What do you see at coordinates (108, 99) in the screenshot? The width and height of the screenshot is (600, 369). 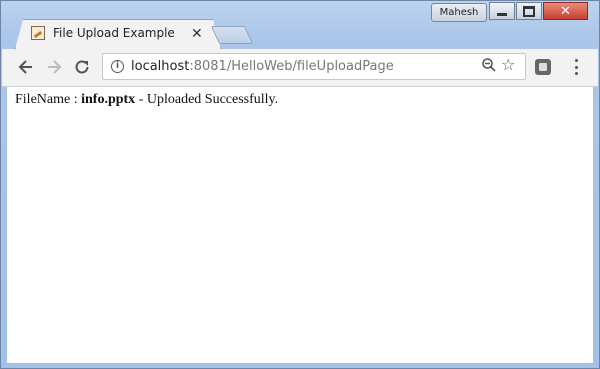 I see `uploaded-file-name: info.pptx` at bounding box center [108, 99].